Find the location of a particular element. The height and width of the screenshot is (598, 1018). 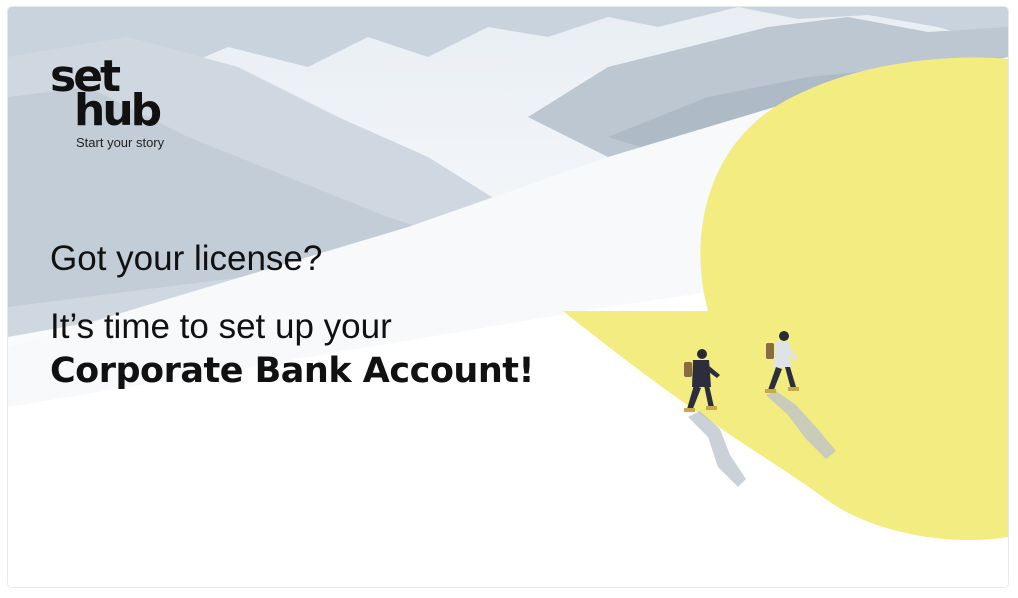

subheadline: It’s time to set up your is located at coordinates (221, 326).